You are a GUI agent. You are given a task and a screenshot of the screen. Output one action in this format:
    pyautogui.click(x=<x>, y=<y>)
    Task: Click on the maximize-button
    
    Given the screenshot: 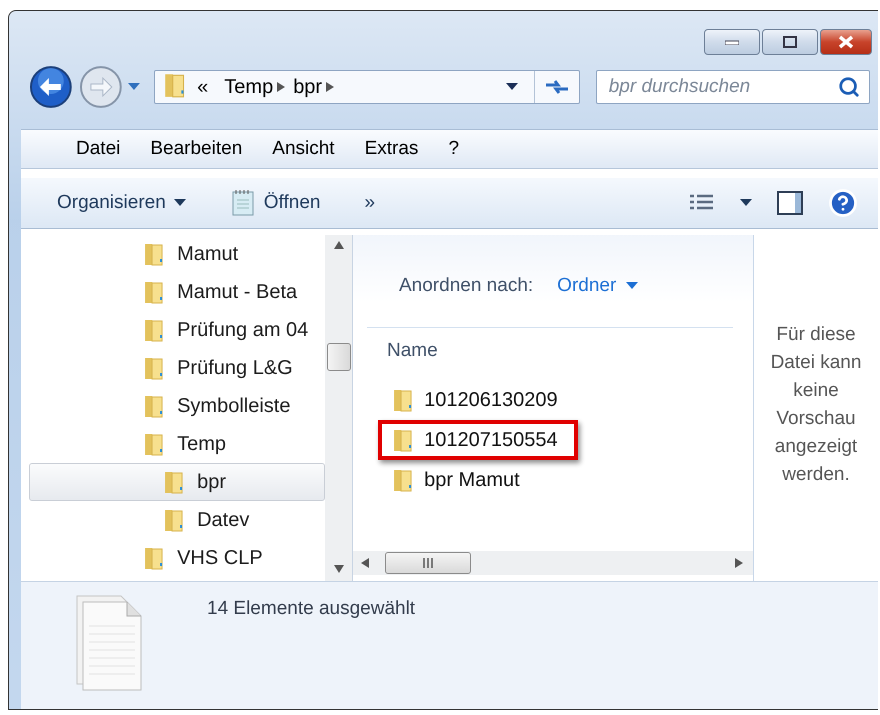 What is the action you would take?
    pyautogui.click(x=790, y=42)
    